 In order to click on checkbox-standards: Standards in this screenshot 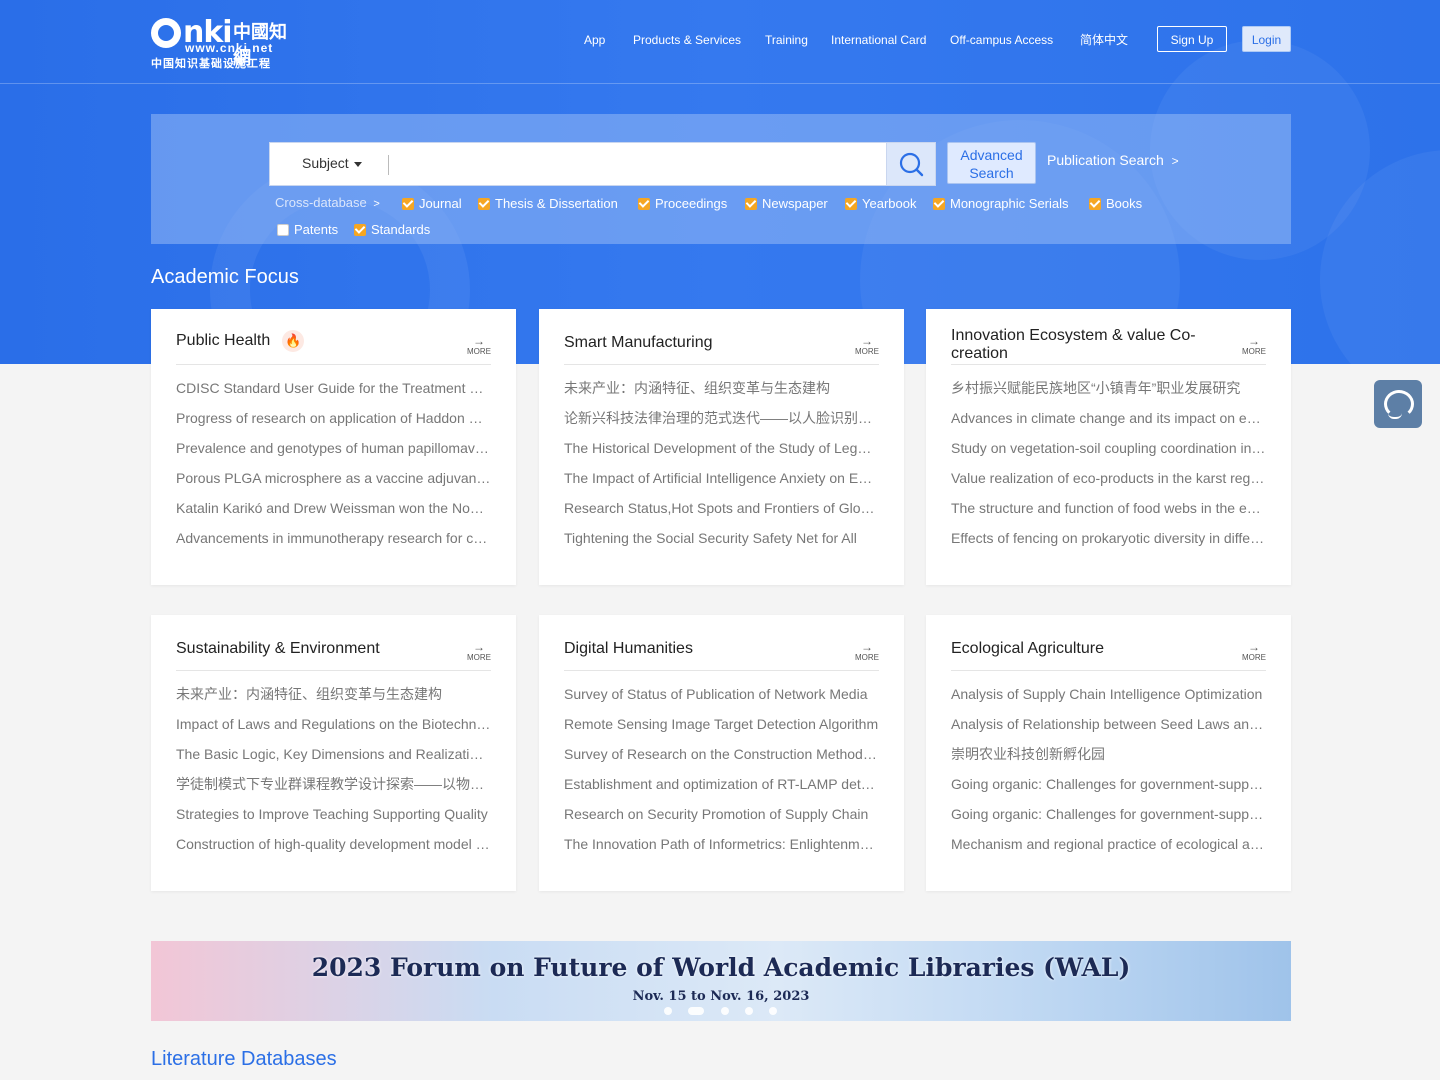, I will do `click(392, 230)`.